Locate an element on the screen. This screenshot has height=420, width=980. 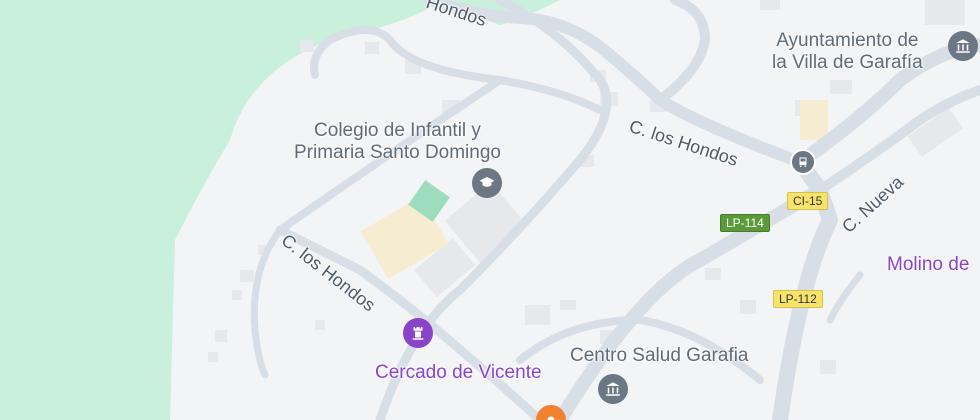
molino-label: Molino de is located at coordinates (928, 265).